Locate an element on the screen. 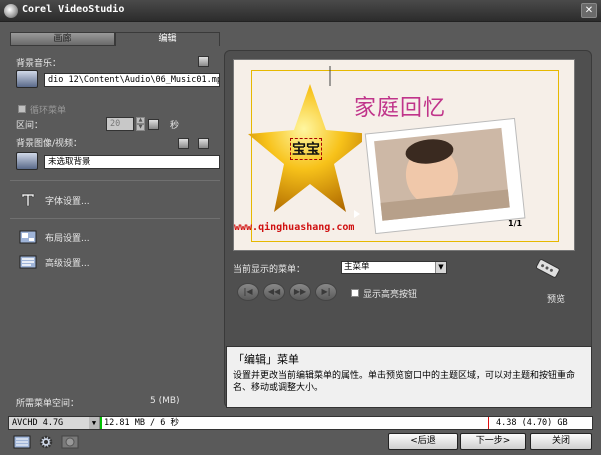 This screenshot has width=601, height=455. music-options-icon is located at coordinates (203, 61).